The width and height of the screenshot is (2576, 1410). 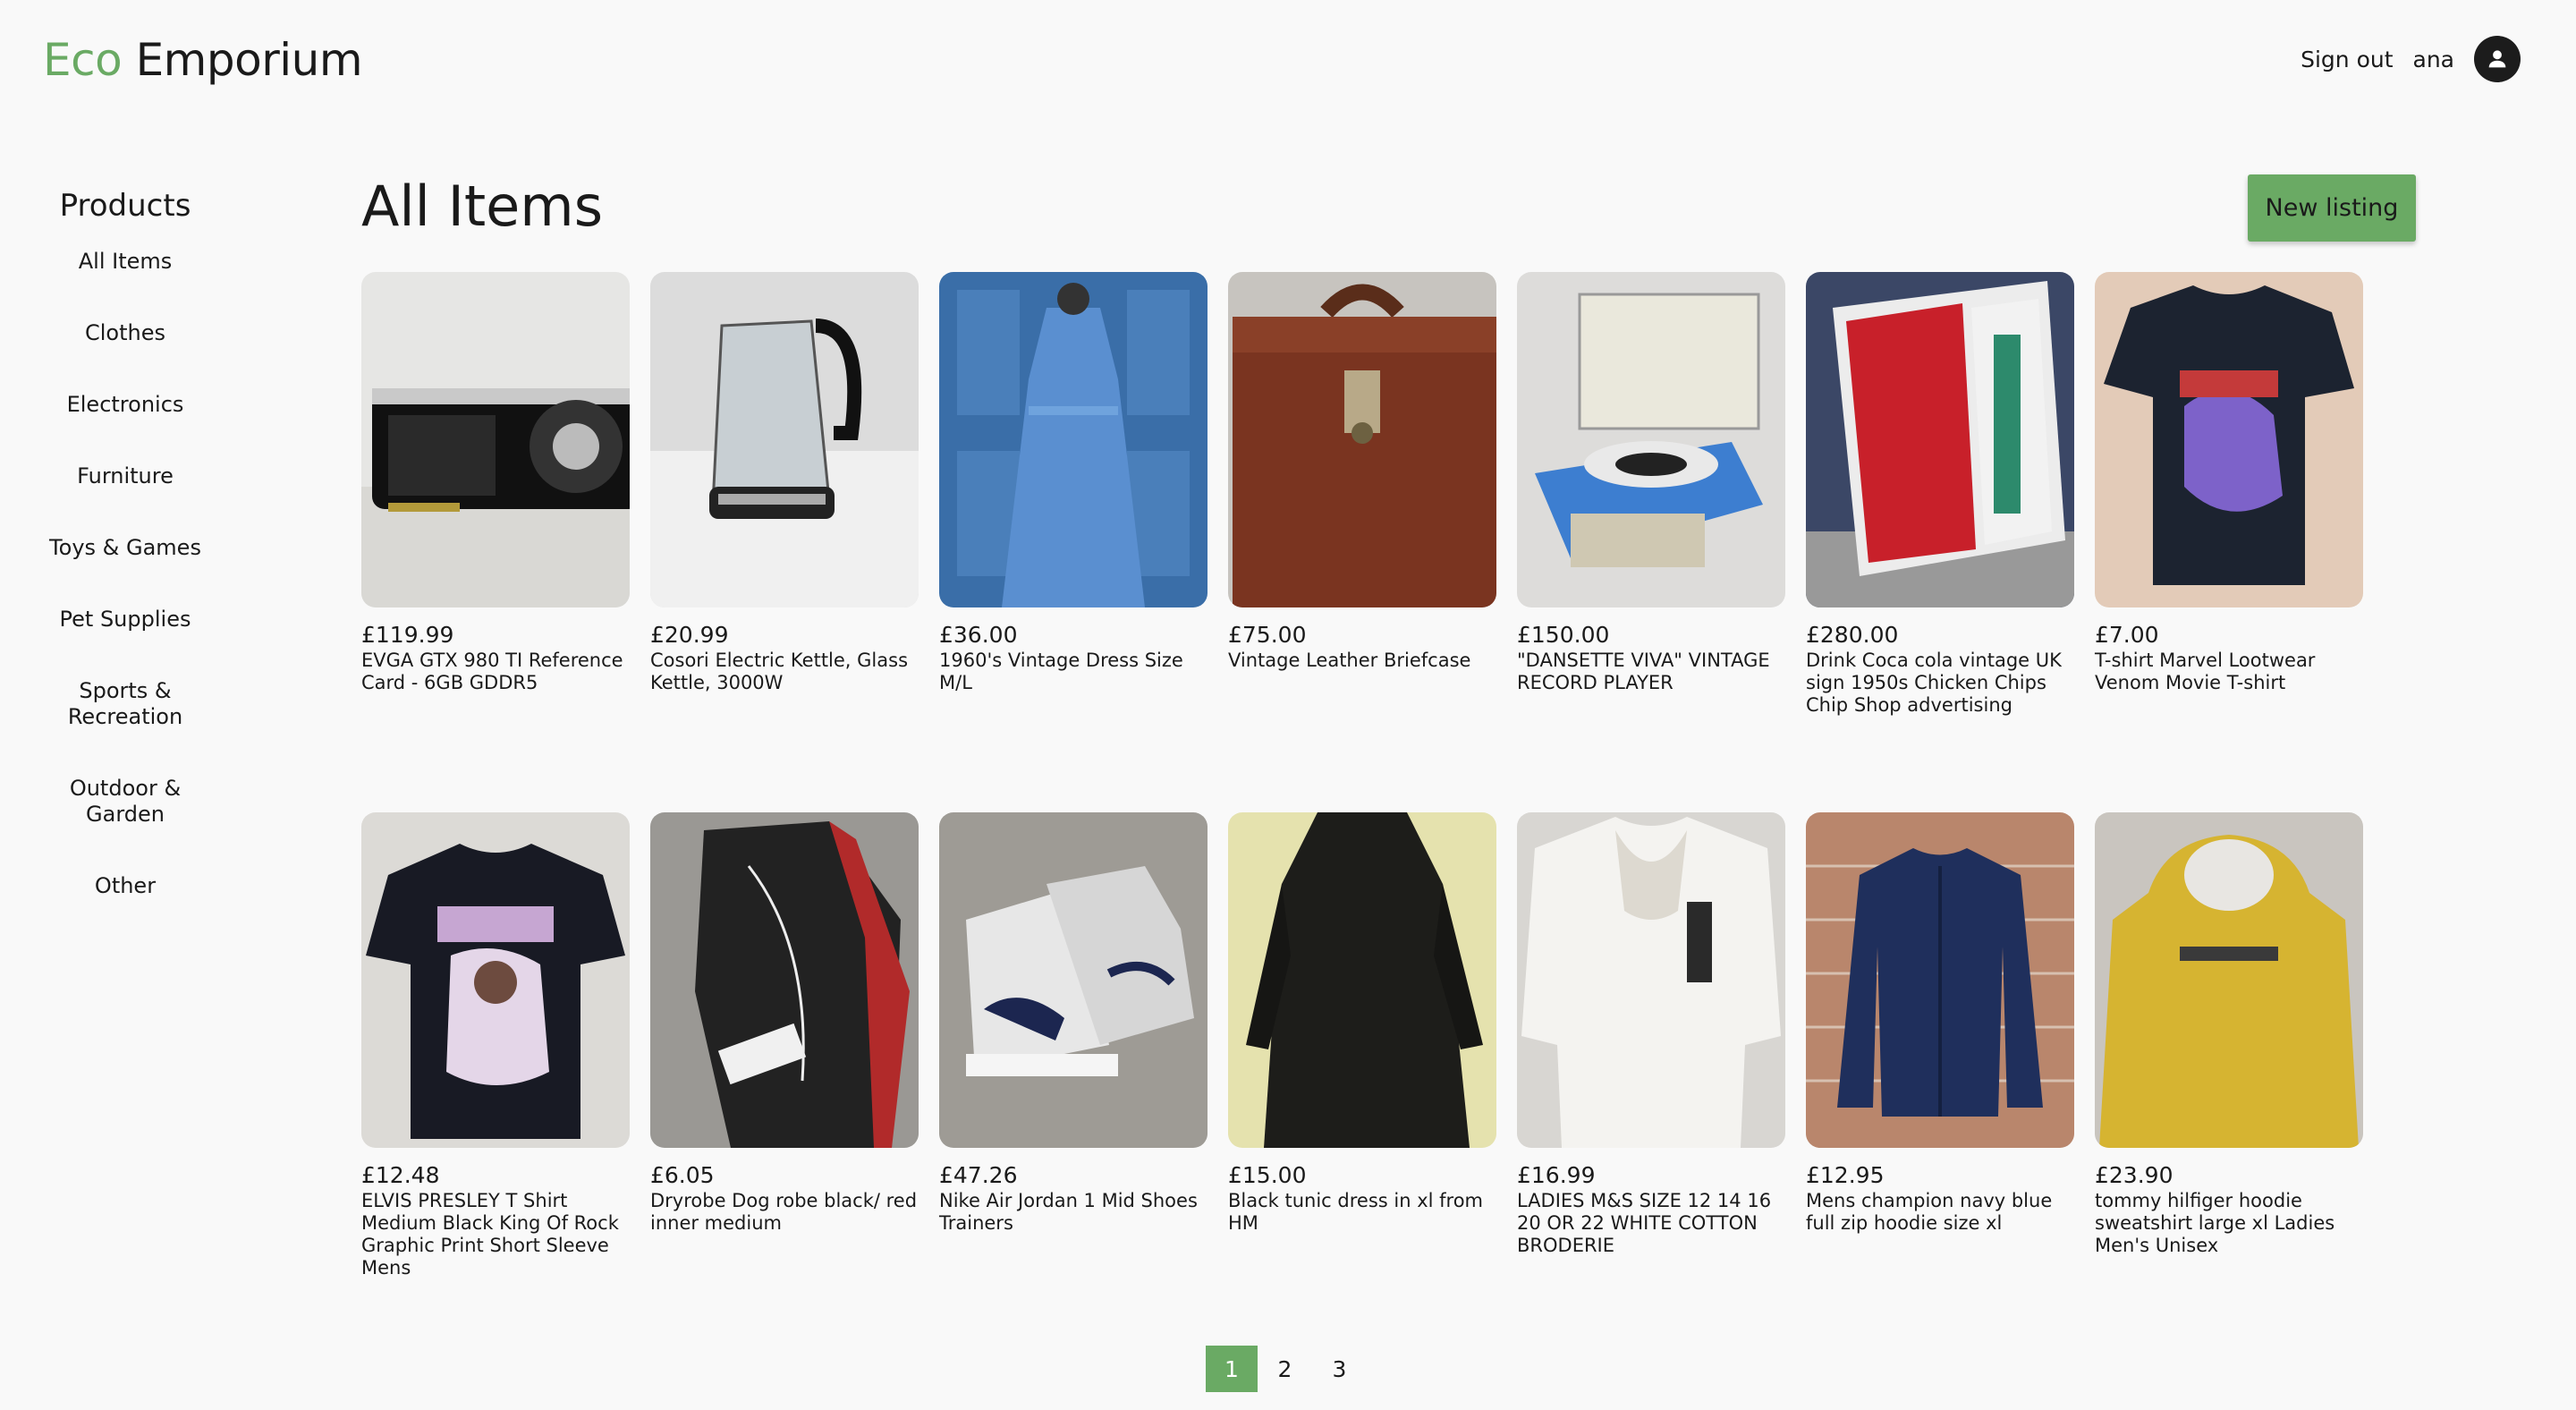 What do you see at coordinates (1643, 672) in the screenshot?
I see `product-title: "DANSETTE VIVA" VINTAGE RECORD PLAYER` at bounding box center [1643, 672].